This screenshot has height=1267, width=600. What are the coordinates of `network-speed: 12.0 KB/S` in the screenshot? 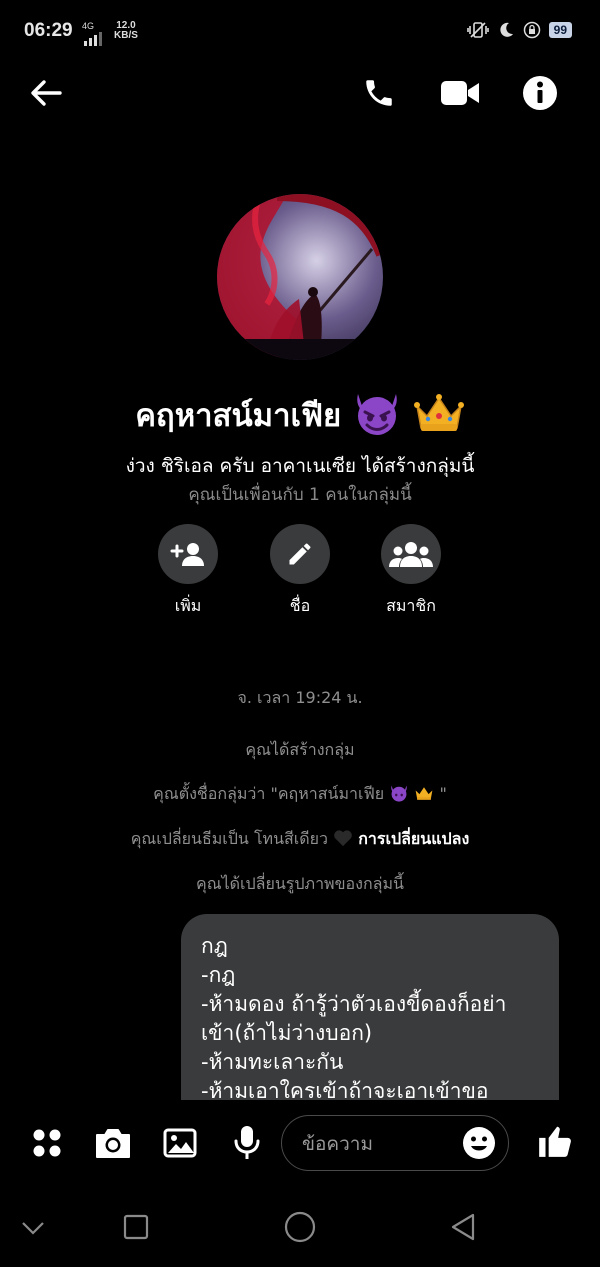 It's located at (126, 31).